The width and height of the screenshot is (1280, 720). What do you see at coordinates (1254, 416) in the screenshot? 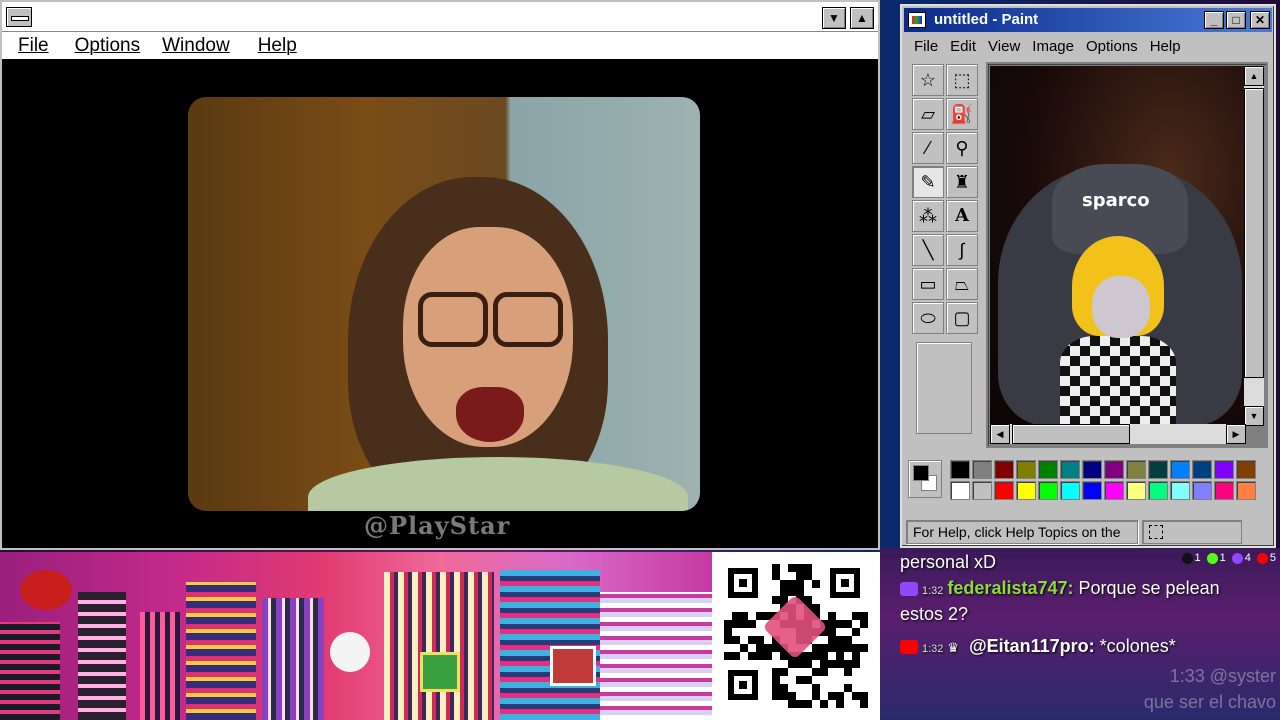
I see `scroll-down-icon: ▼` at bounding box center [1254, 416].